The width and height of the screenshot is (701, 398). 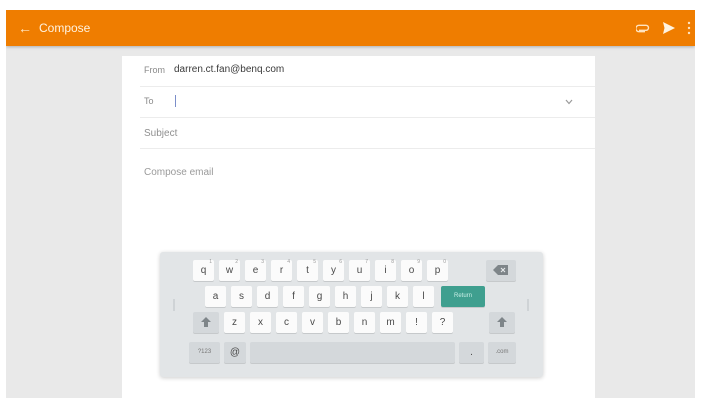 I want to click on key-g: g, so click(x=319, y=296).